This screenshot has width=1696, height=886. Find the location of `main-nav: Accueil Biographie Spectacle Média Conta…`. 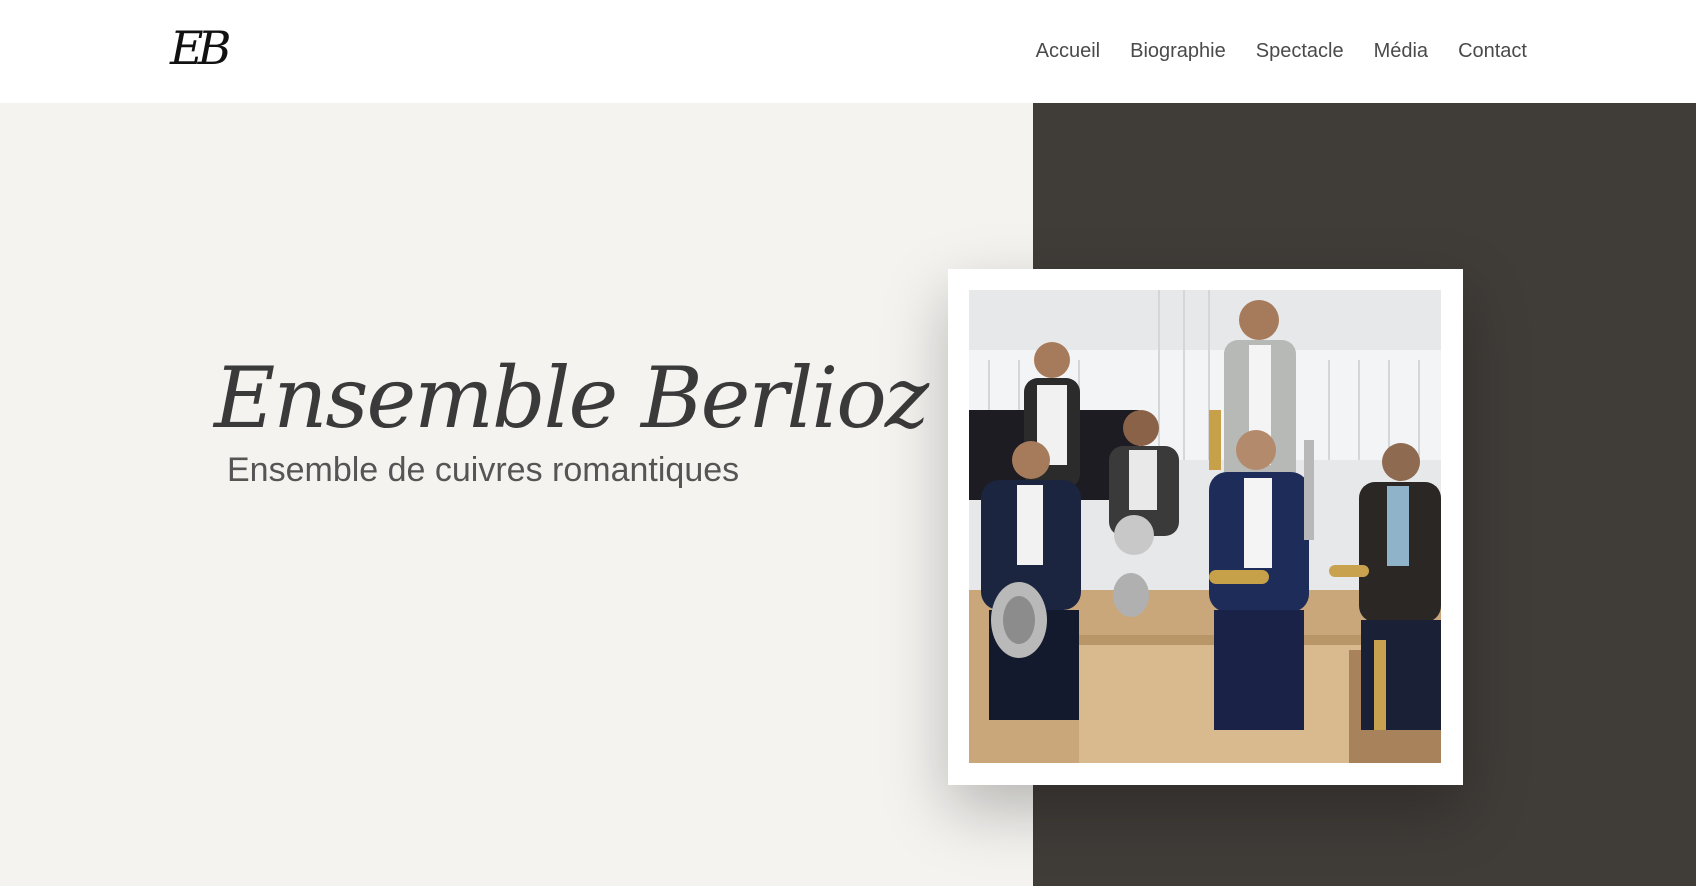

main-nav: Accueil Biographie Spectacle Média Conta… is located at coordinates (1281, 51).